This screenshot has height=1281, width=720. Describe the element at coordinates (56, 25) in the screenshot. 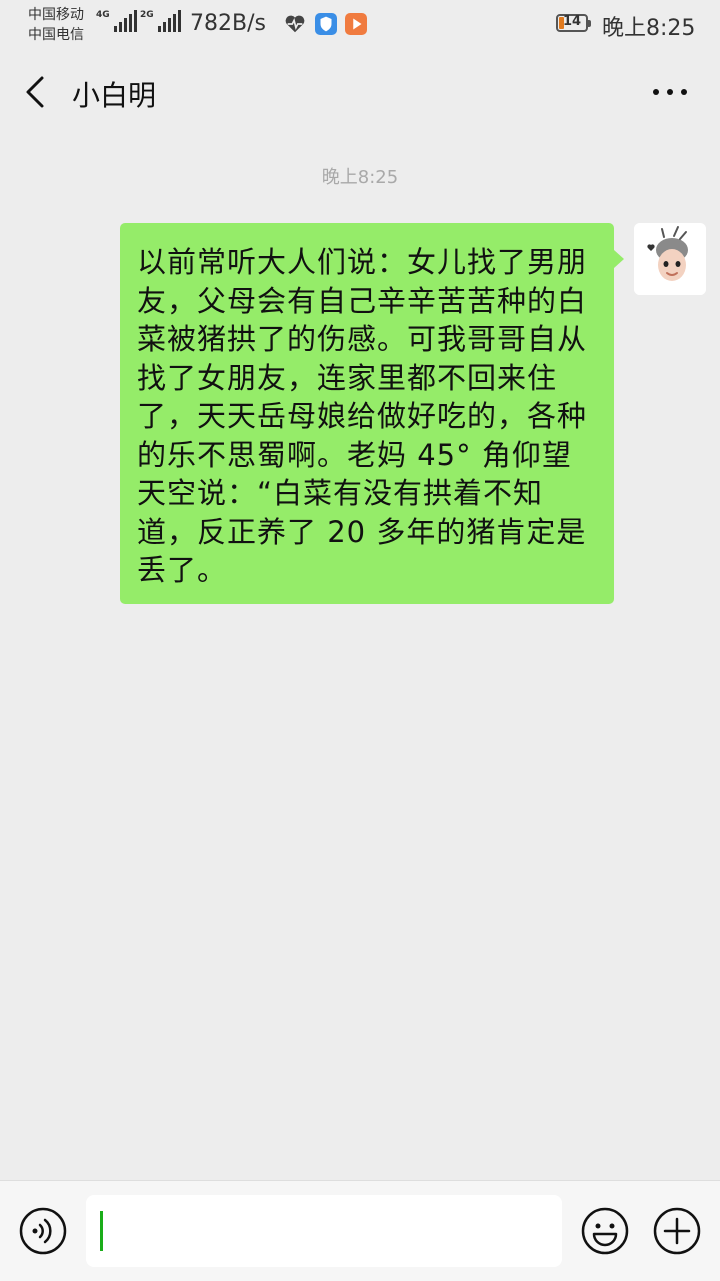

I see `carrier-labels: 中国移动 中国电信` at that location.